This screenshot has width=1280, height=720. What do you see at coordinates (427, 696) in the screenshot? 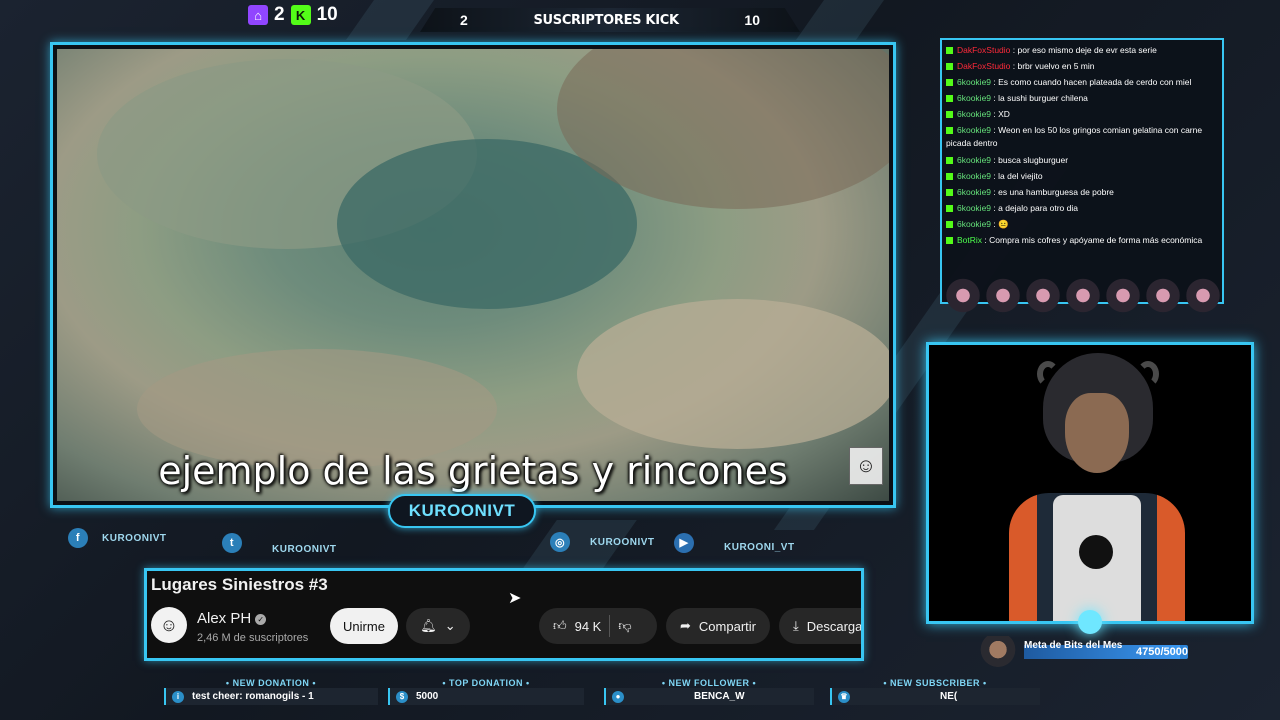
I see `alert-value: 5000` at bounding box center [427, 696].